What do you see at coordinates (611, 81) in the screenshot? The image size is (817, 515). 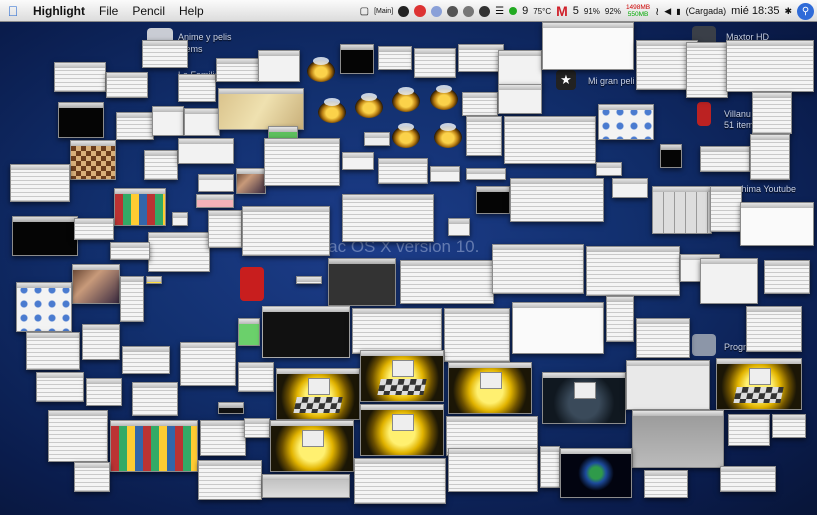 I see `desktop-label-gran-peli: Mi gran peli` at bounding box center [611, 81].